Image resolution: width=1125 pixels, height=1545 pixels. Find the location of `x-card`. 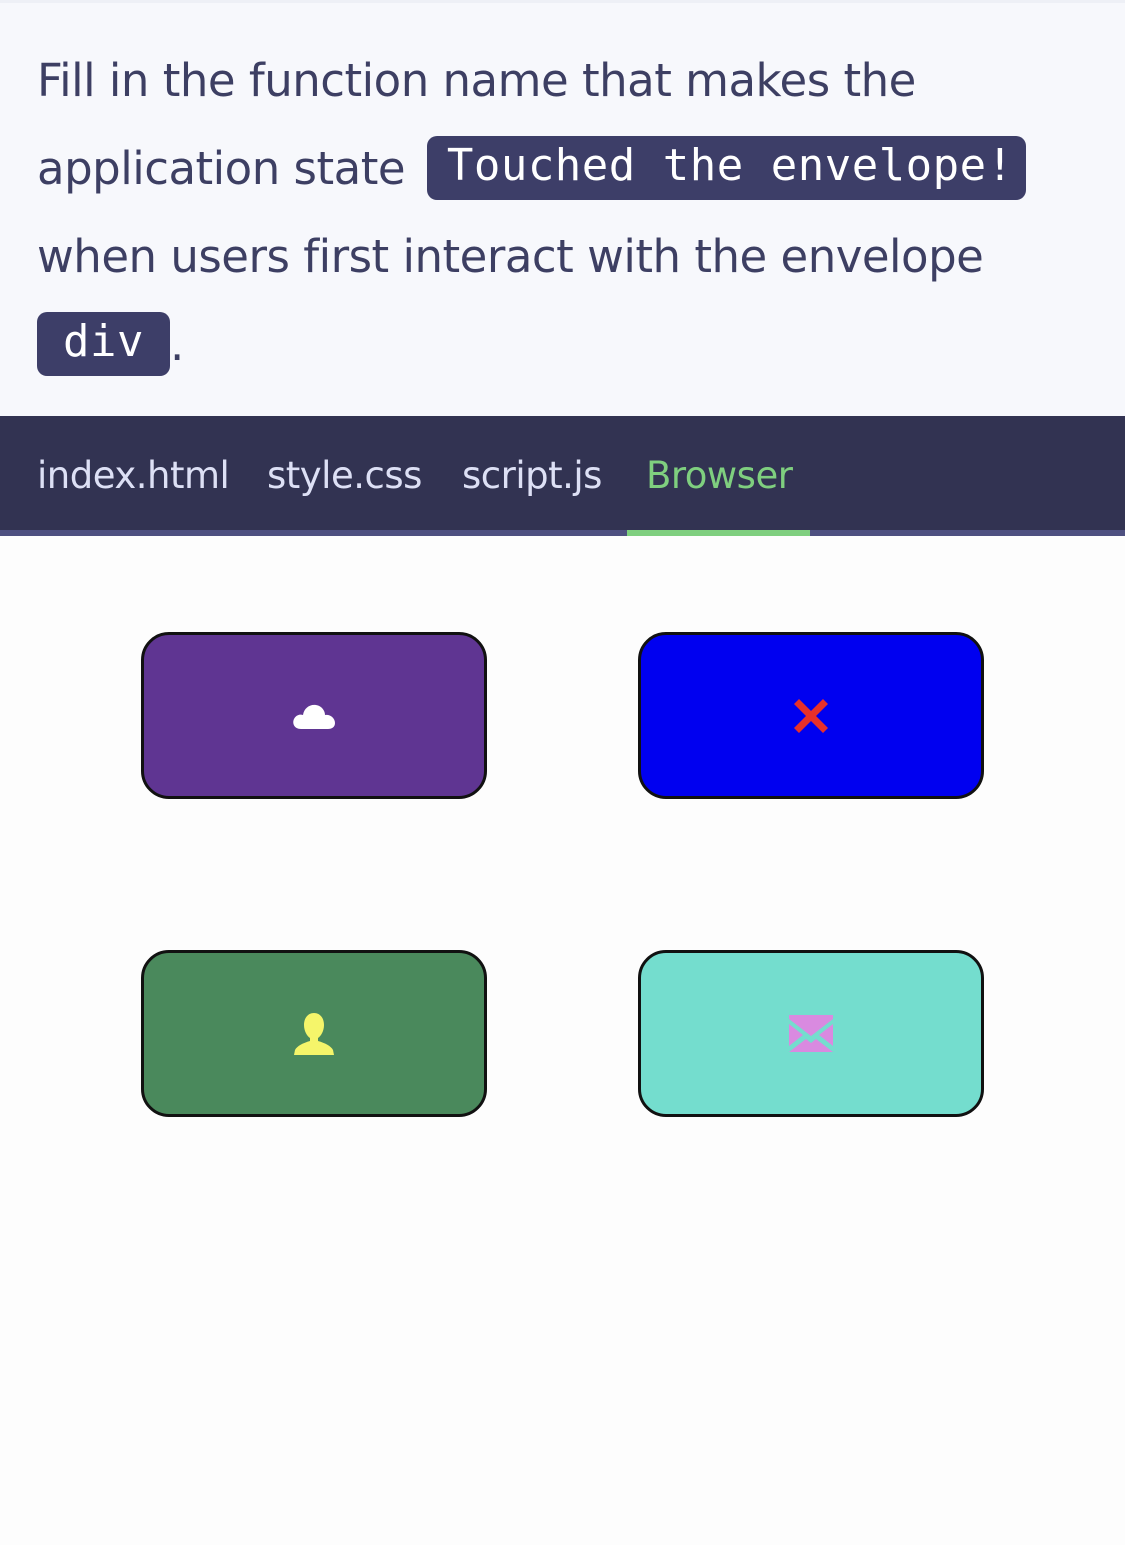

x-card is located at coordinates (811, 715).